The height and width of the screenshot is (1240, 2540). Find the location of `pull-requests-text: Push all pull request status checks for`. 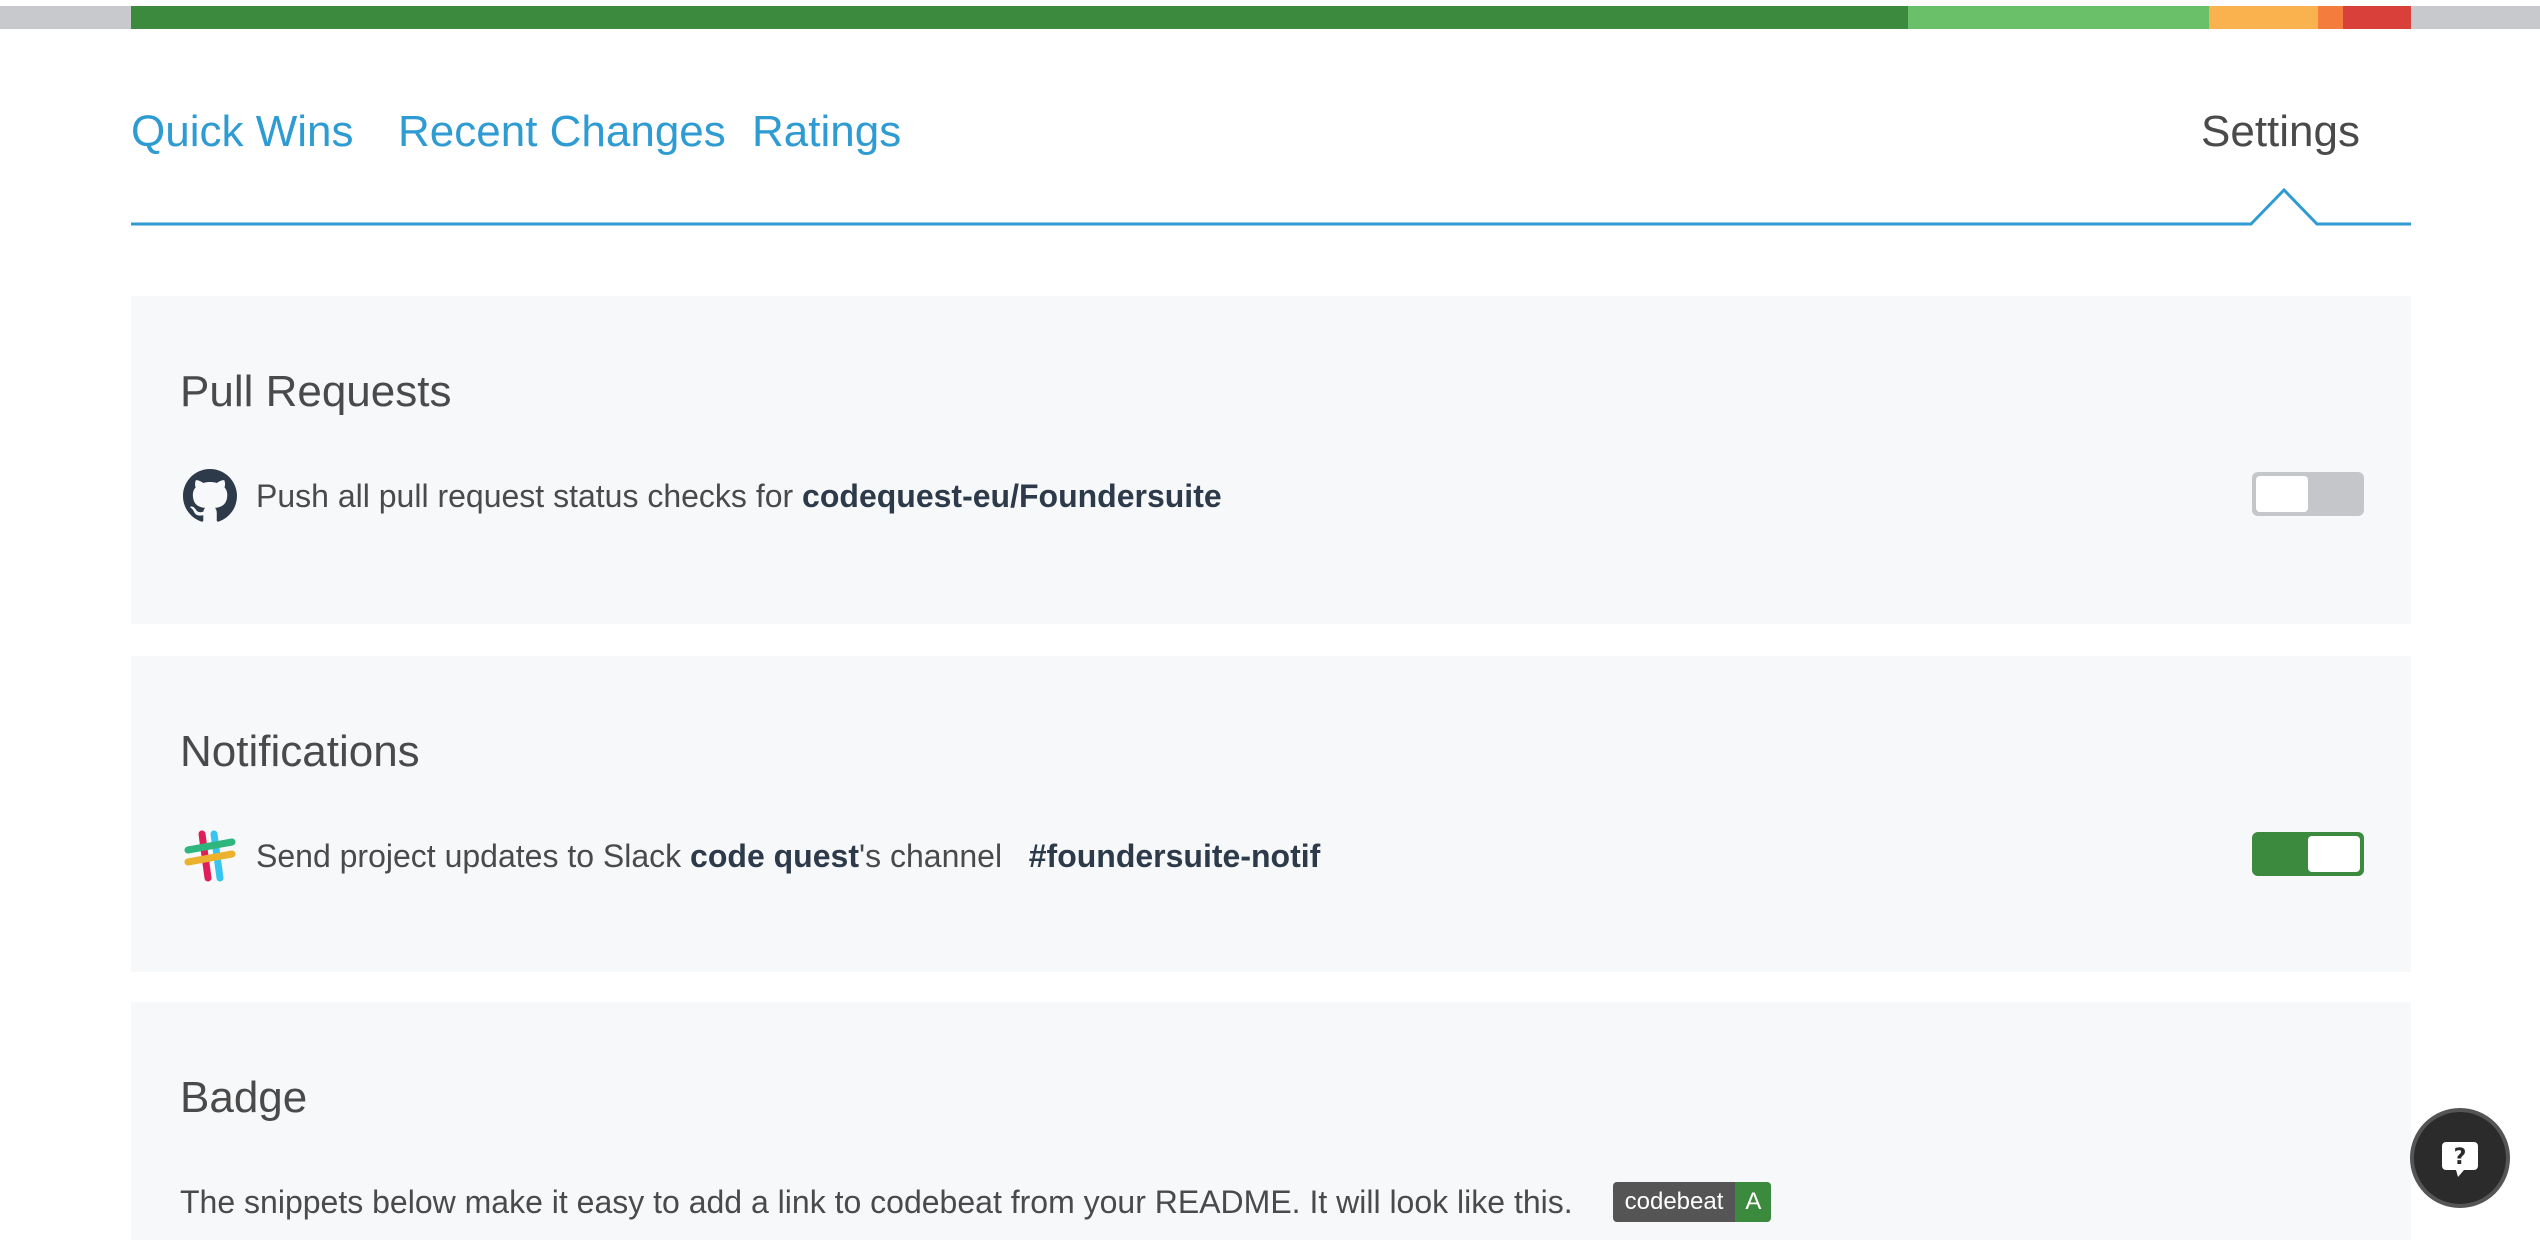

pull-requests-text: Push all pull request status checks for is located at coordinates (525, 495).